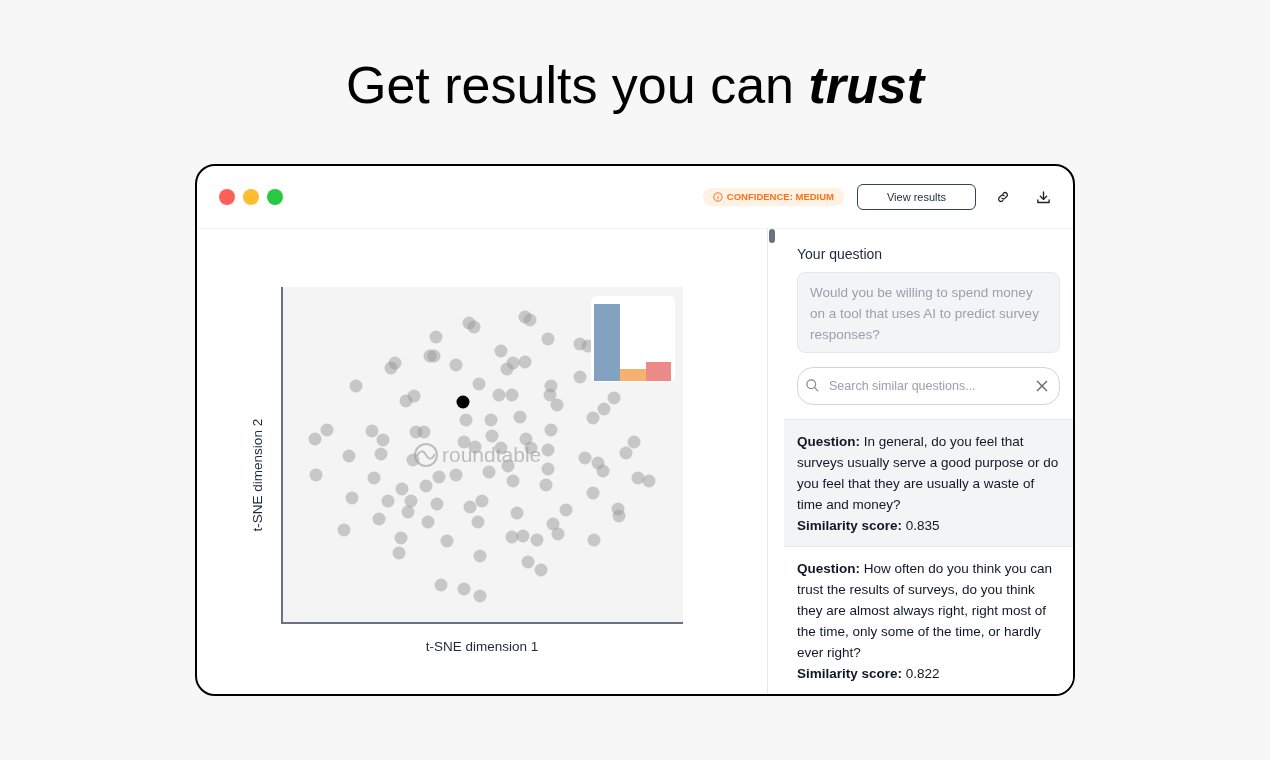 The image size is (1270, 760). What do you see at coordinates (1042, 386) in the screenshot?
I see `clear-icon` at bounding box center [1042, 386].